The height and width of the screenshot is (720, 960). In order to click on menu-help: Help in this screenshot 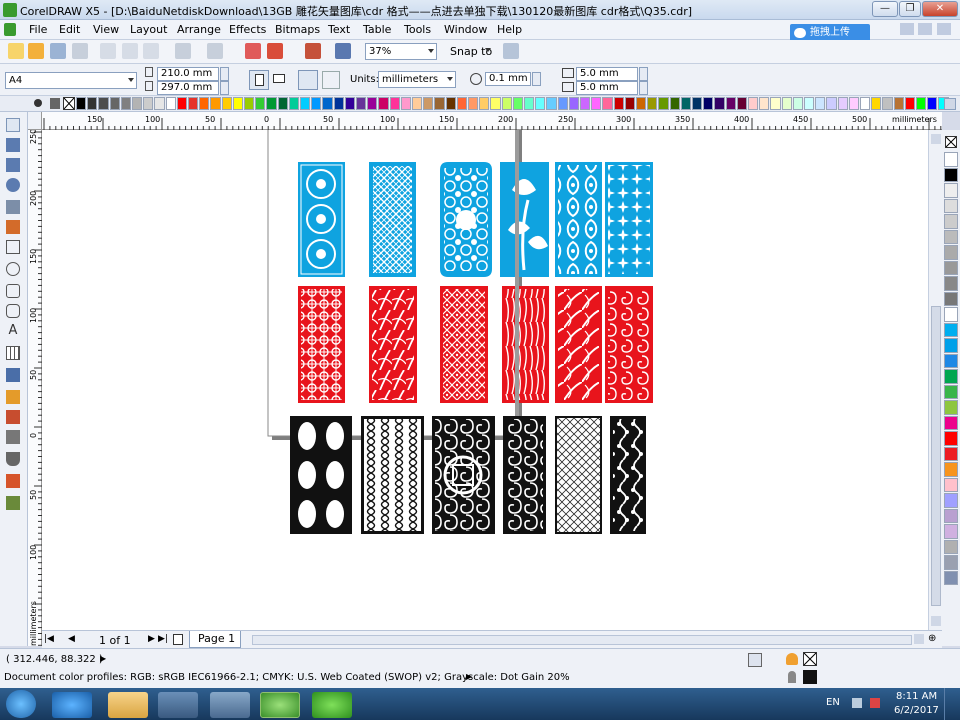, I will do `click(509, 29)`.